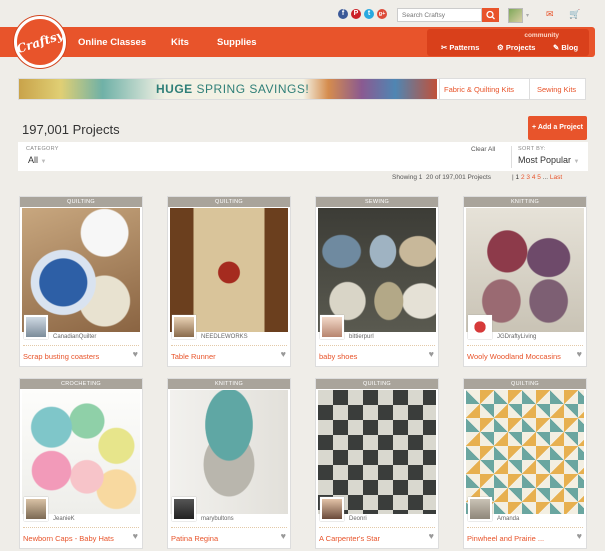 The height and width of the screenshot is (551, 605). I want to click on card-username: marybultons, so click(217, 519).